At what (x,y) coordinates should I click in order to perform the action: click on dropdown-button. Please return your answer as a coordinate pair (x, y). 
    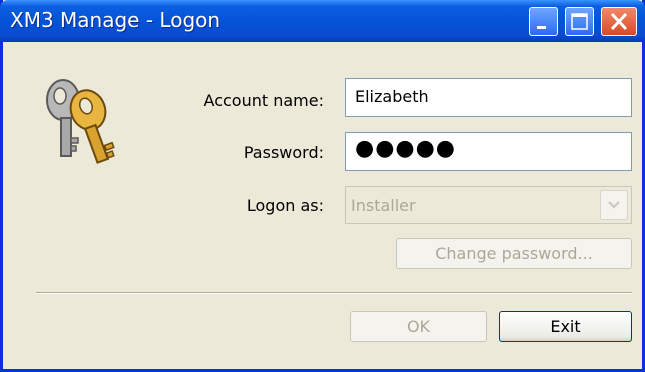
    Looking at the image, I should click on (614, 205).